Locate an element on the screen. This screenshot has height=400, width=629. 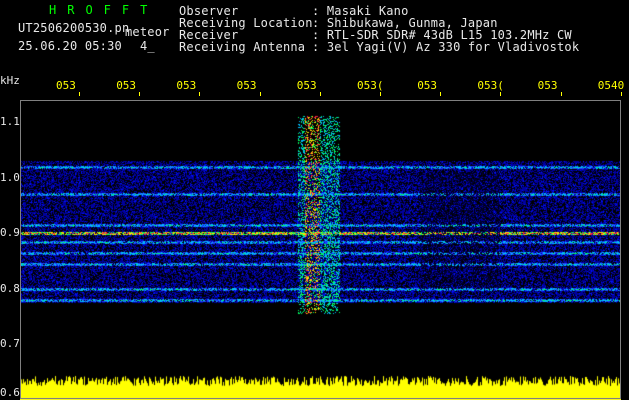
mode-label: meteor is located at coordinates (147, 32).